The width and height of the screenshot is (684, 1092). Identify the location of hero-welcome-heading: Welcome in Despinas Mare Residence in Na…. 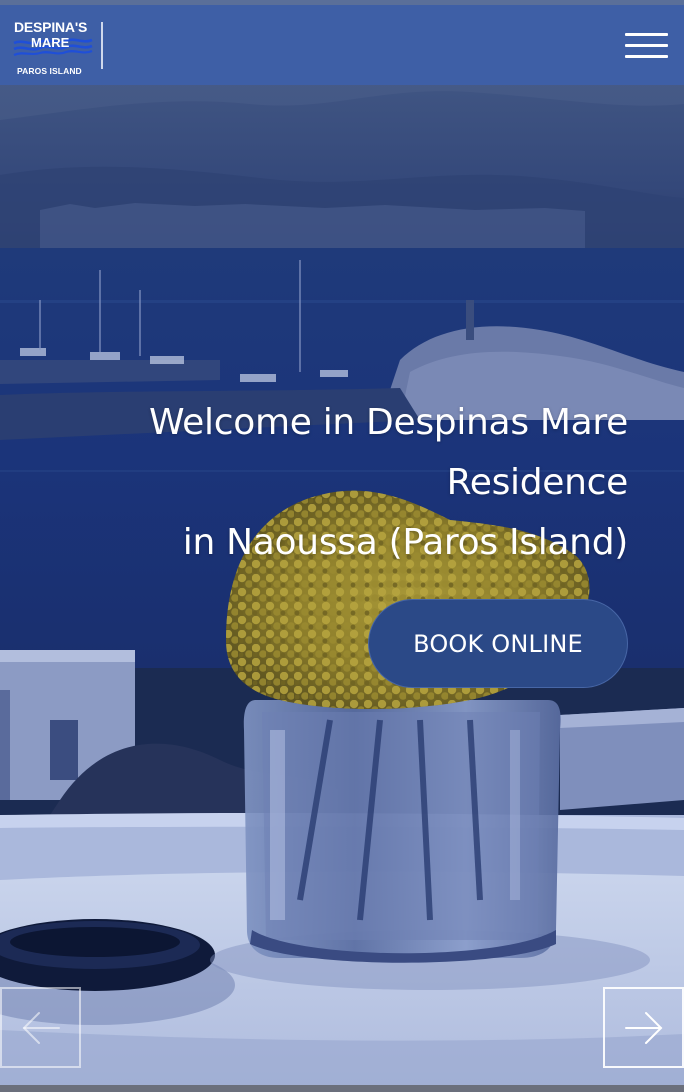
(348, 483).